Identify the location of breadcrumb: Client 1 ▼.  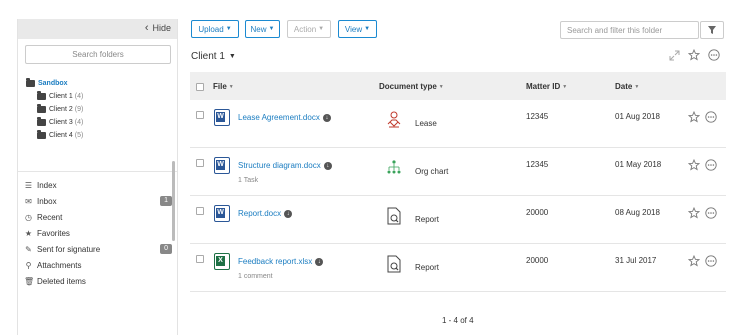
(213, 56).